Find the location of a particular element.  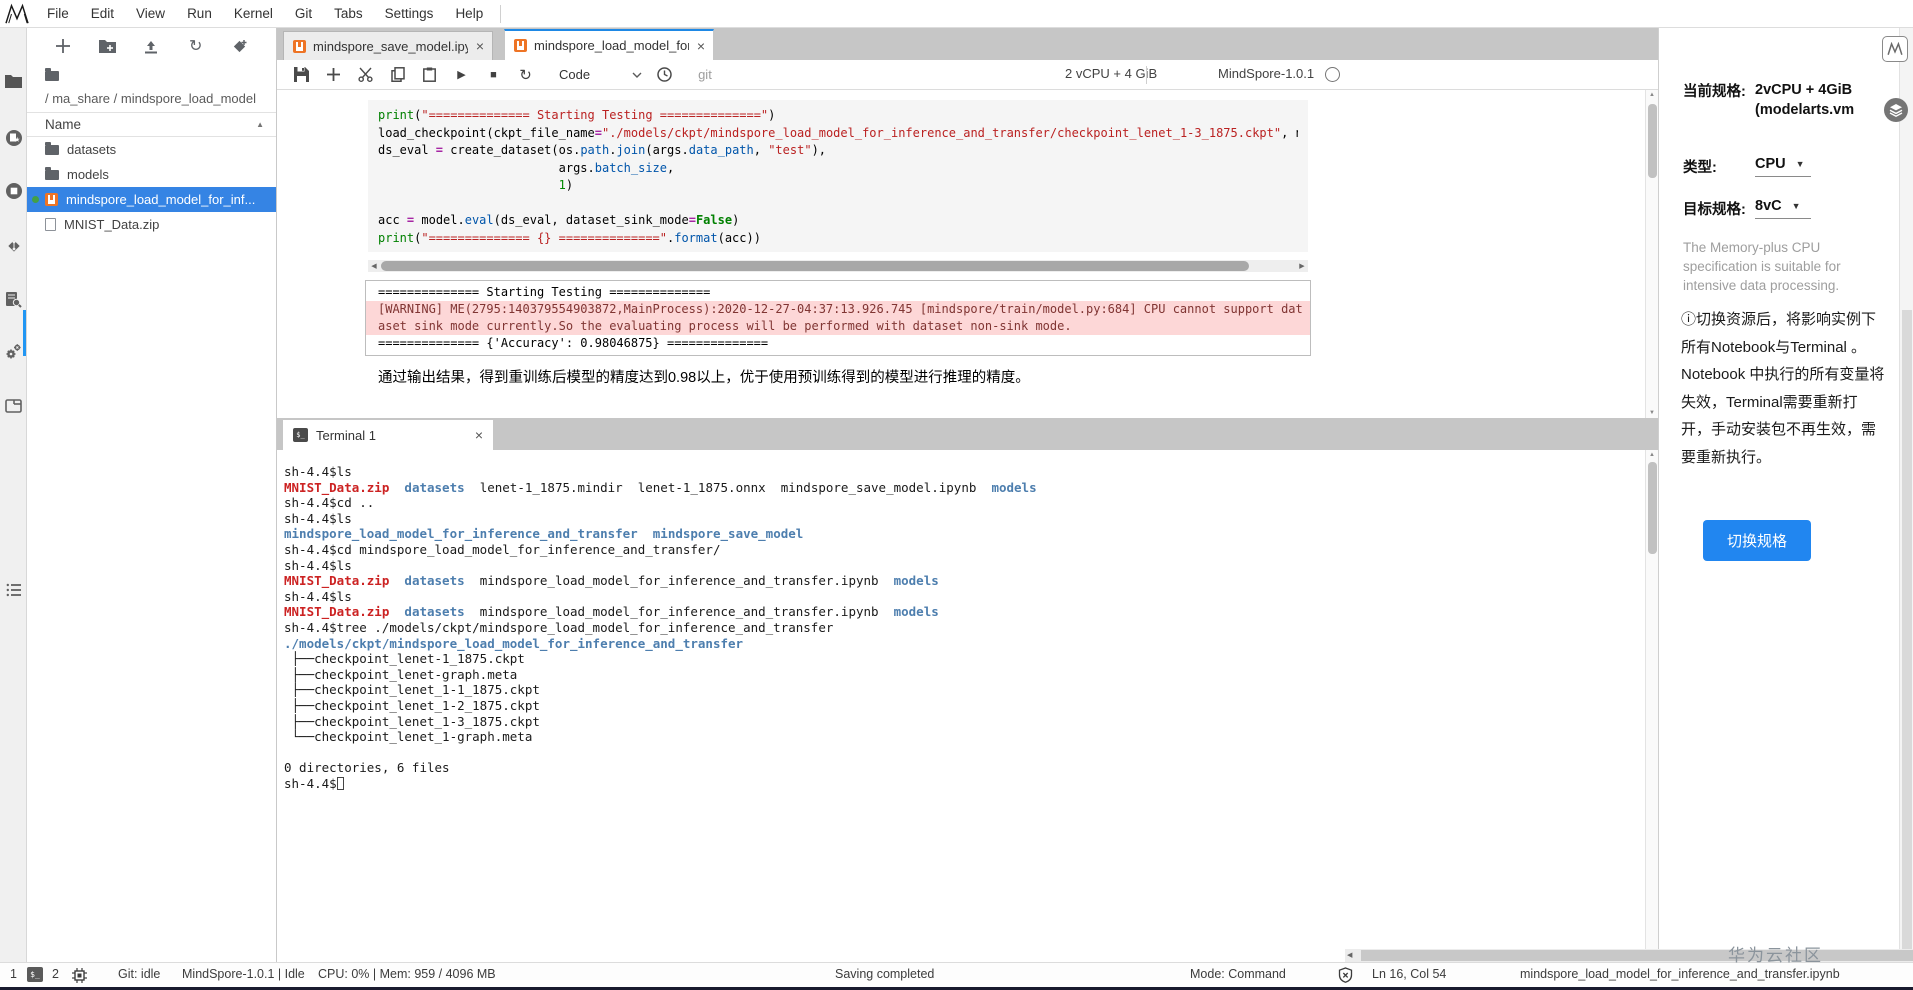

breadcrumb-folder-icon is located at coordinates (52, 74).